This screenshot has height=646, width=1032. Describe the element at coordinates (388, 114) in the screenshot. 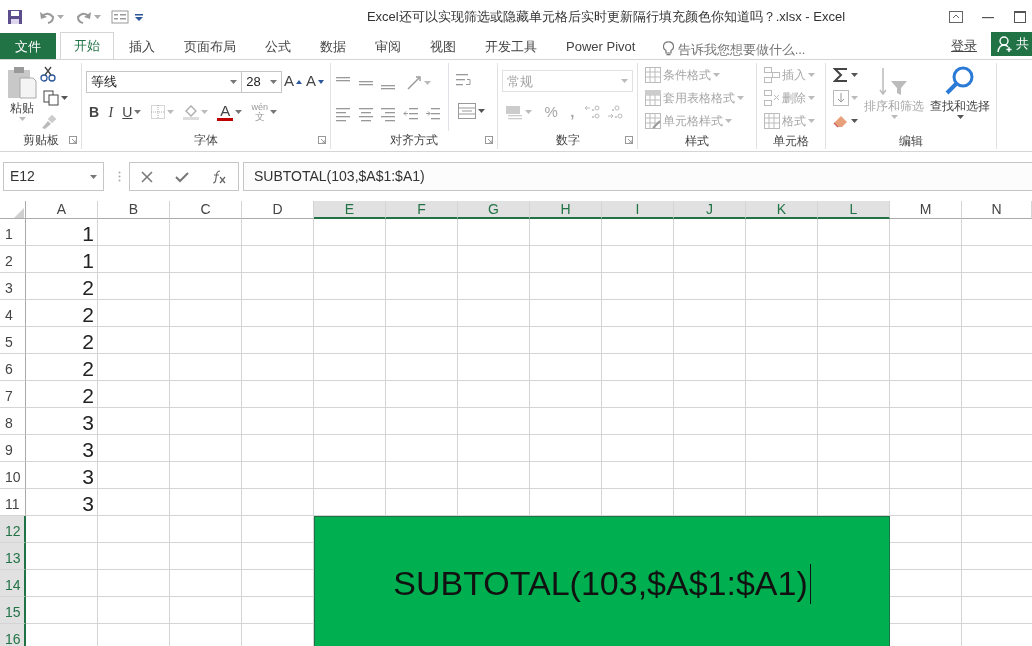

I see `align-right-icon` at that location.